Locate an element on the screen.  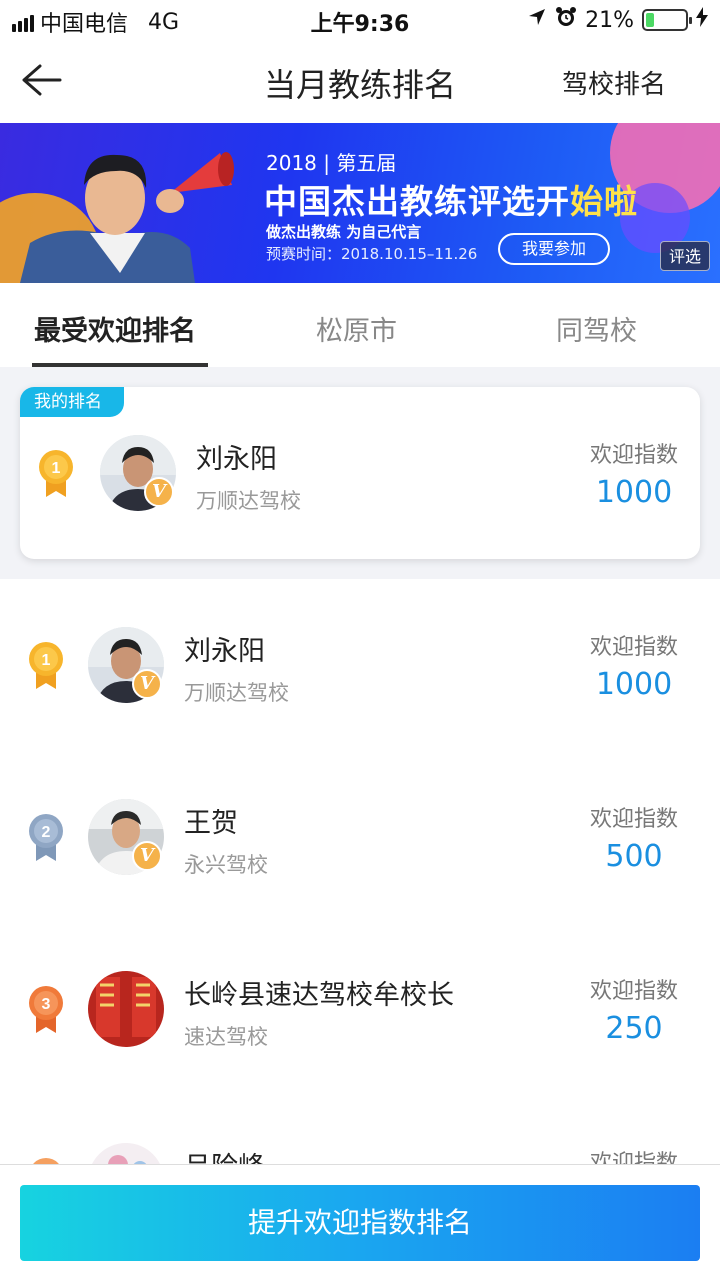
banner-headline: 中国杰出教练评选开始啦 is located at coordinates (451, 199).